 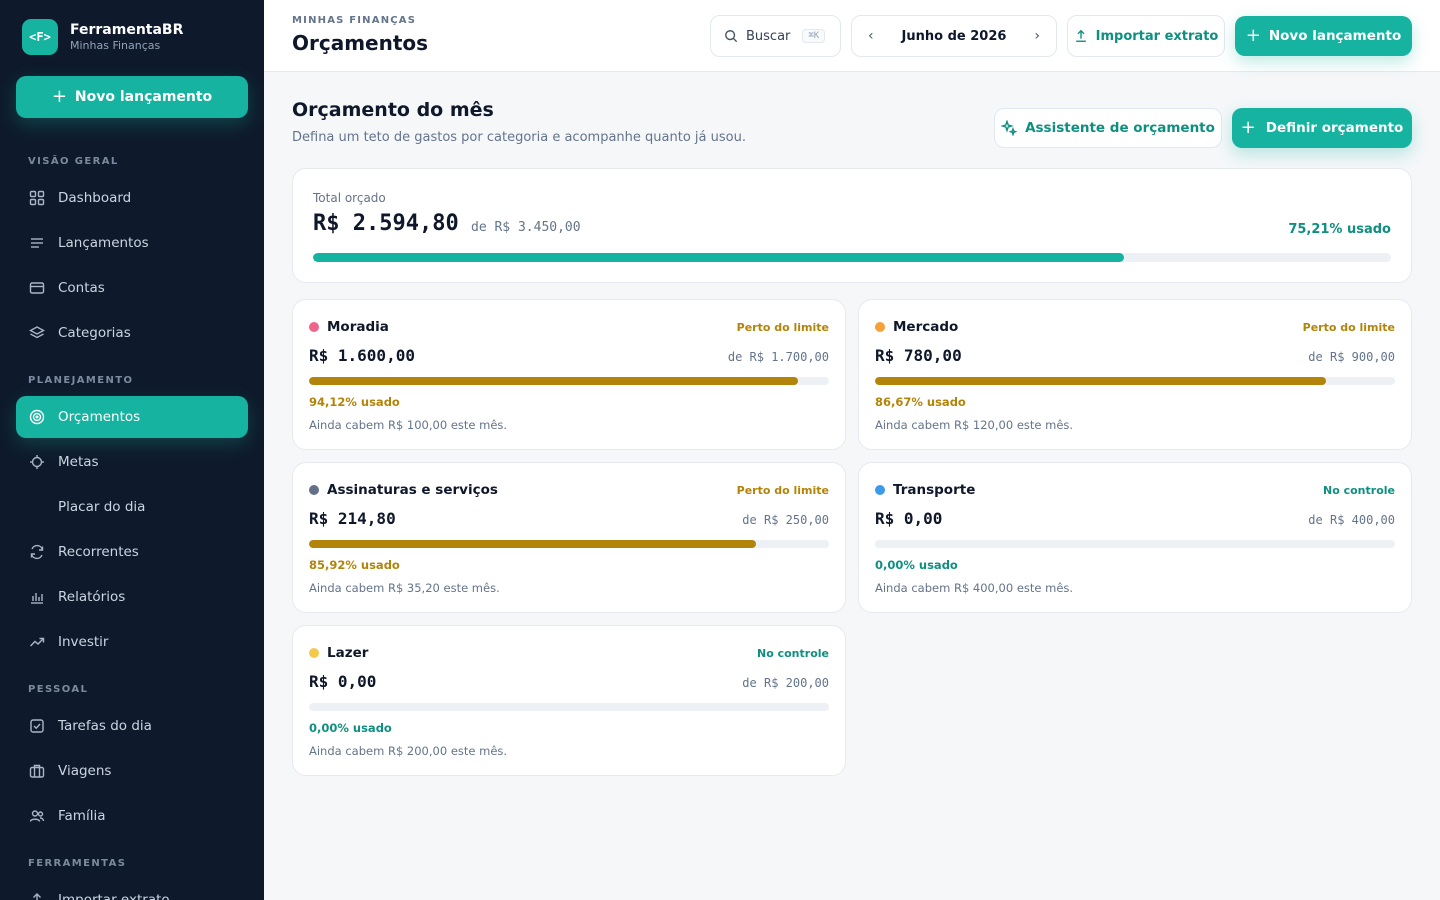 I want to click on category-name: Lazer, so click(x=348, y=653).